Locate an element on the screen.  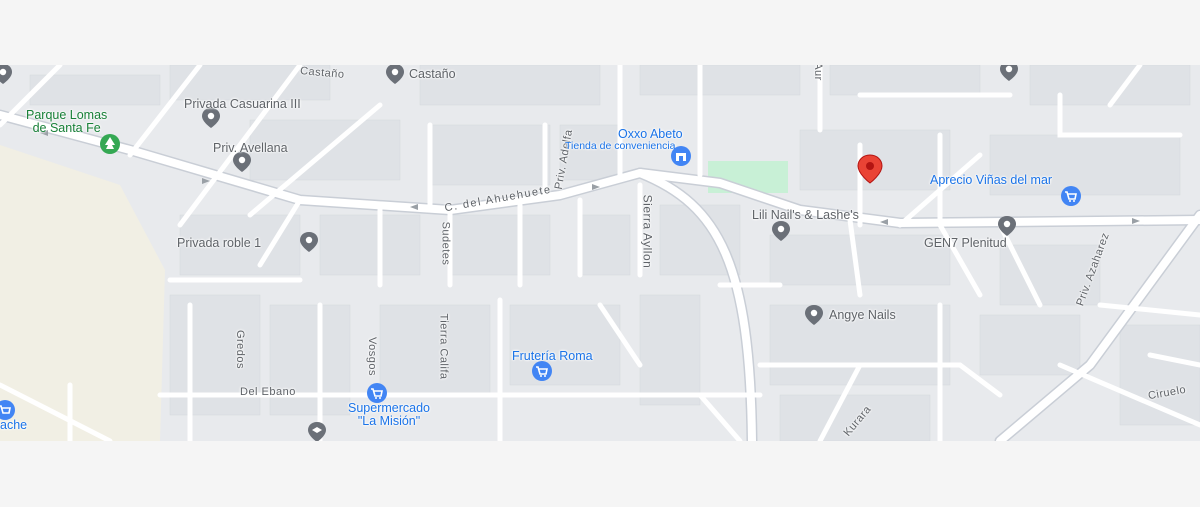
street-label-sudetes: Sudetes is located at coordinates (445, 243).